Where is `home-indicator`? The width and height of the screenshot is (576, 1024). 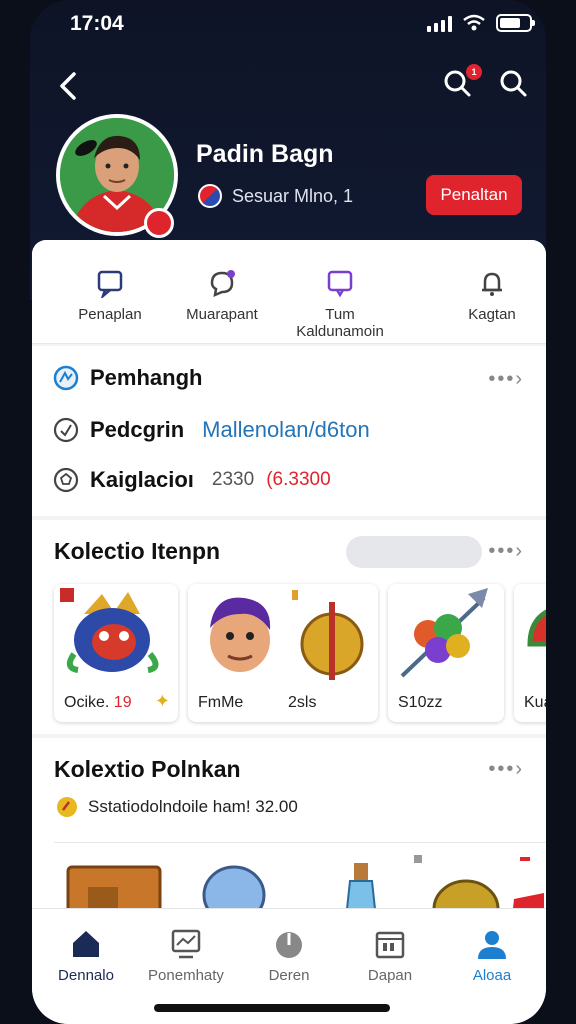
home-indicator is located at coordinates (272, 1008).